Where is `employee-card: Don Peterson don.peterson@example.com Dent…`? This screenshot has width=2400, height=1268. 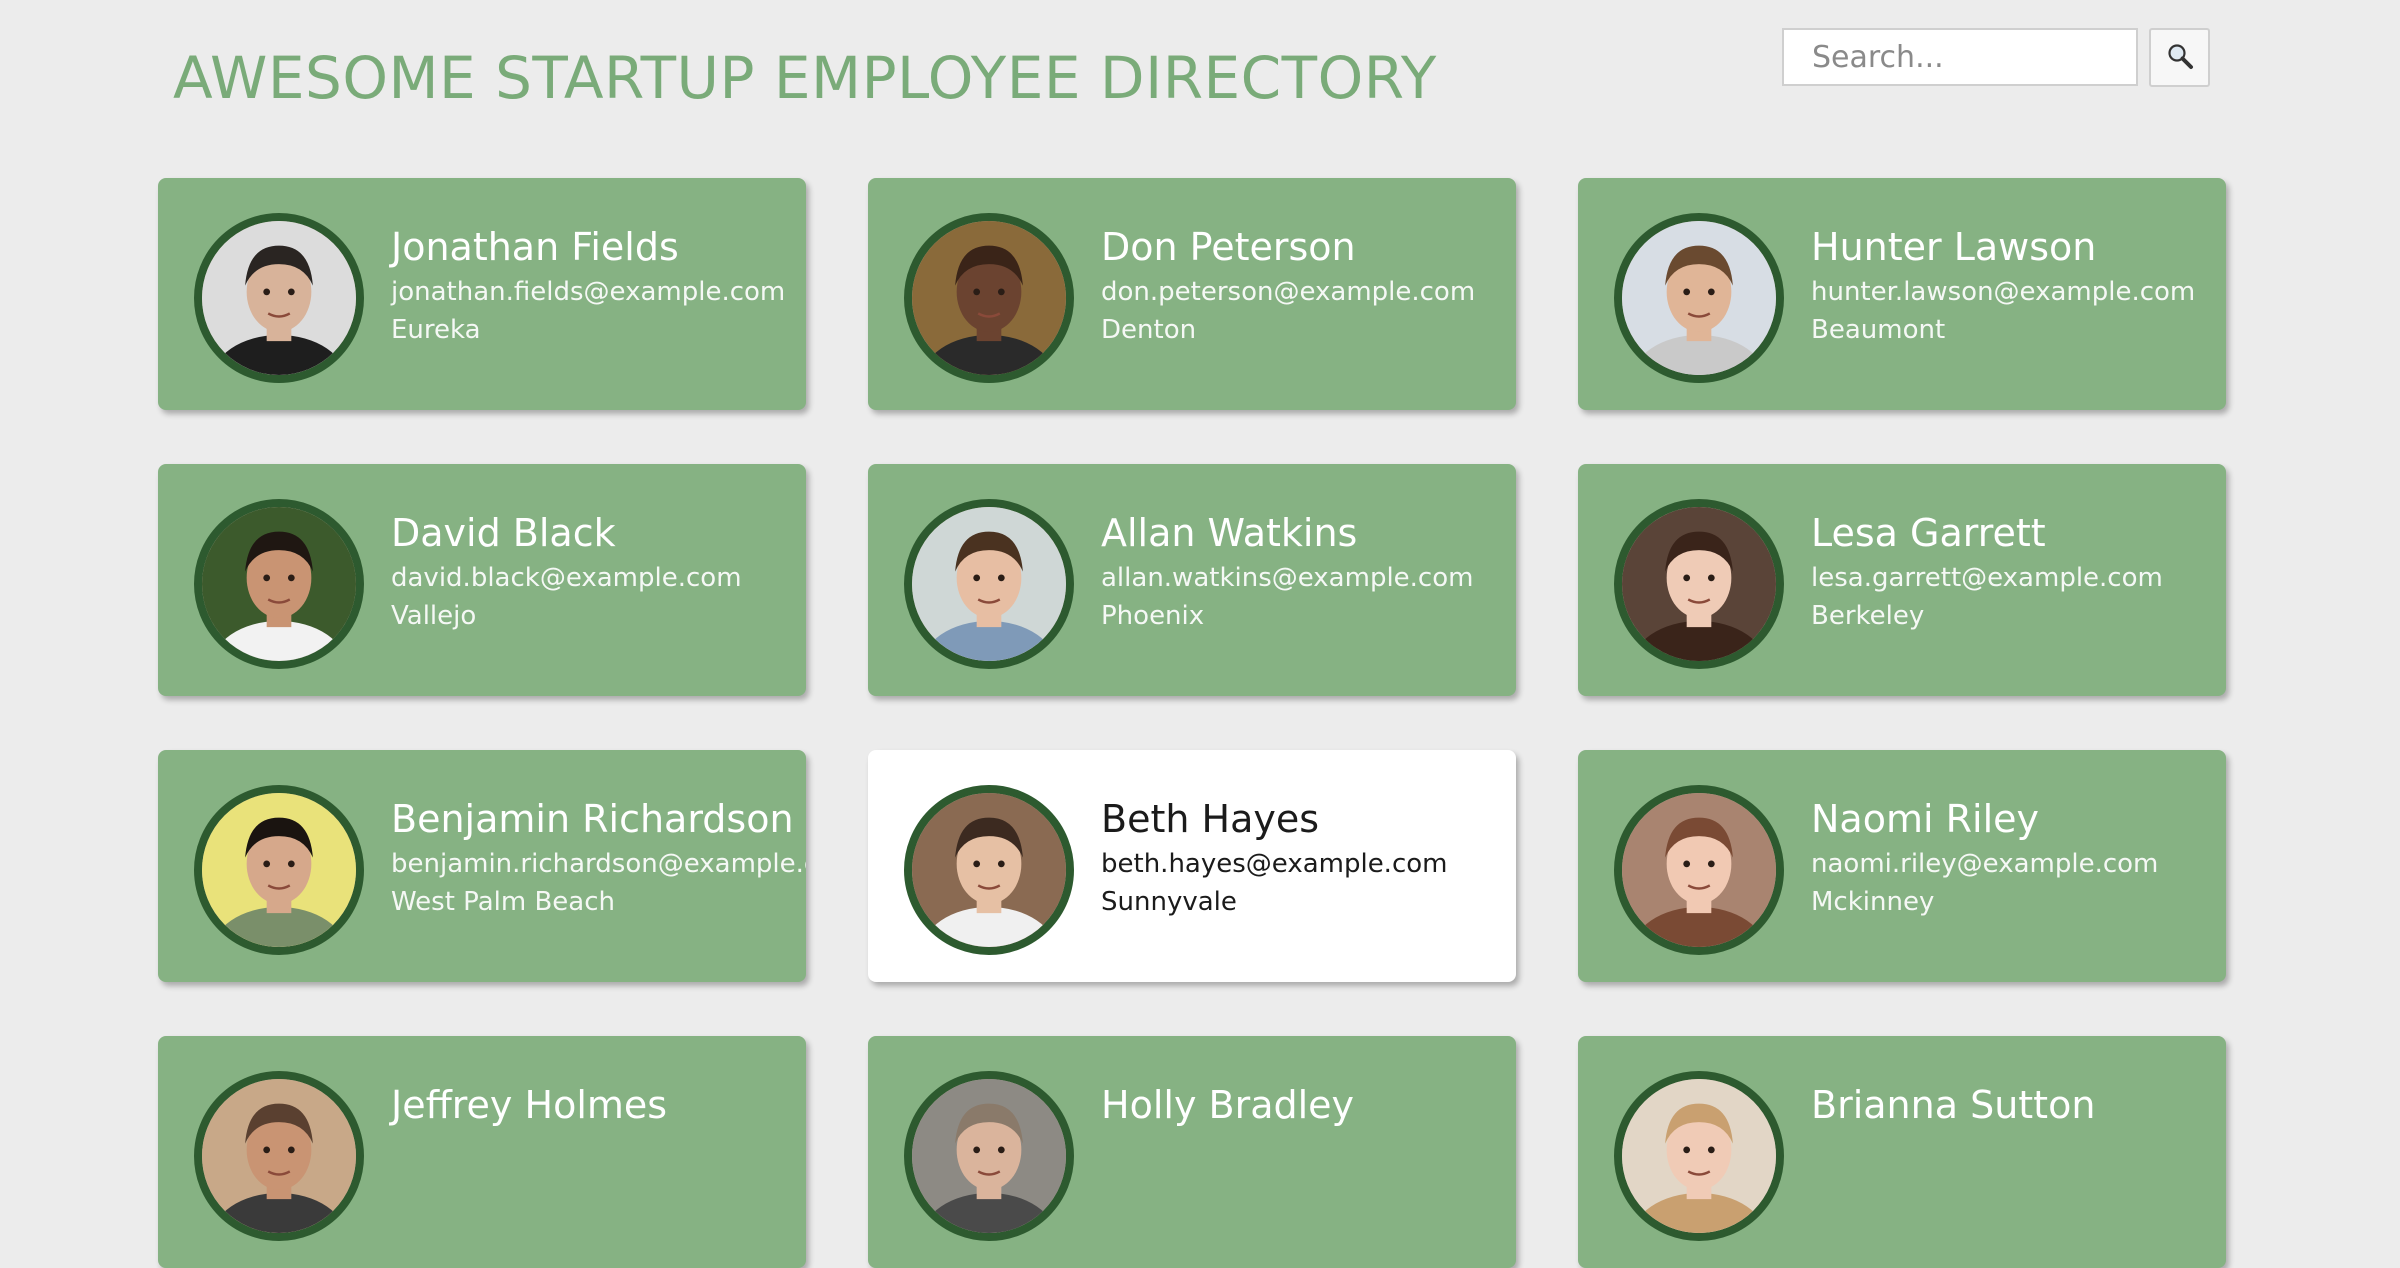 employee-card: Don Peterson don.peterson@example.com Dent… is located at coordinates (1192, 294).